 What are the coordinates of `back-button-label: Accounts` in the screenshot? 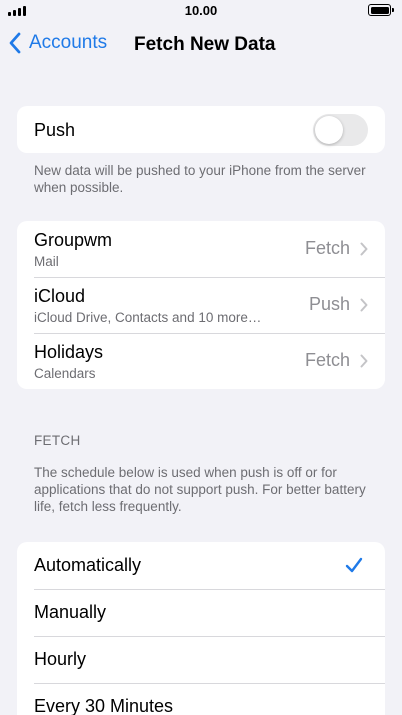 It's located at (68, 42).